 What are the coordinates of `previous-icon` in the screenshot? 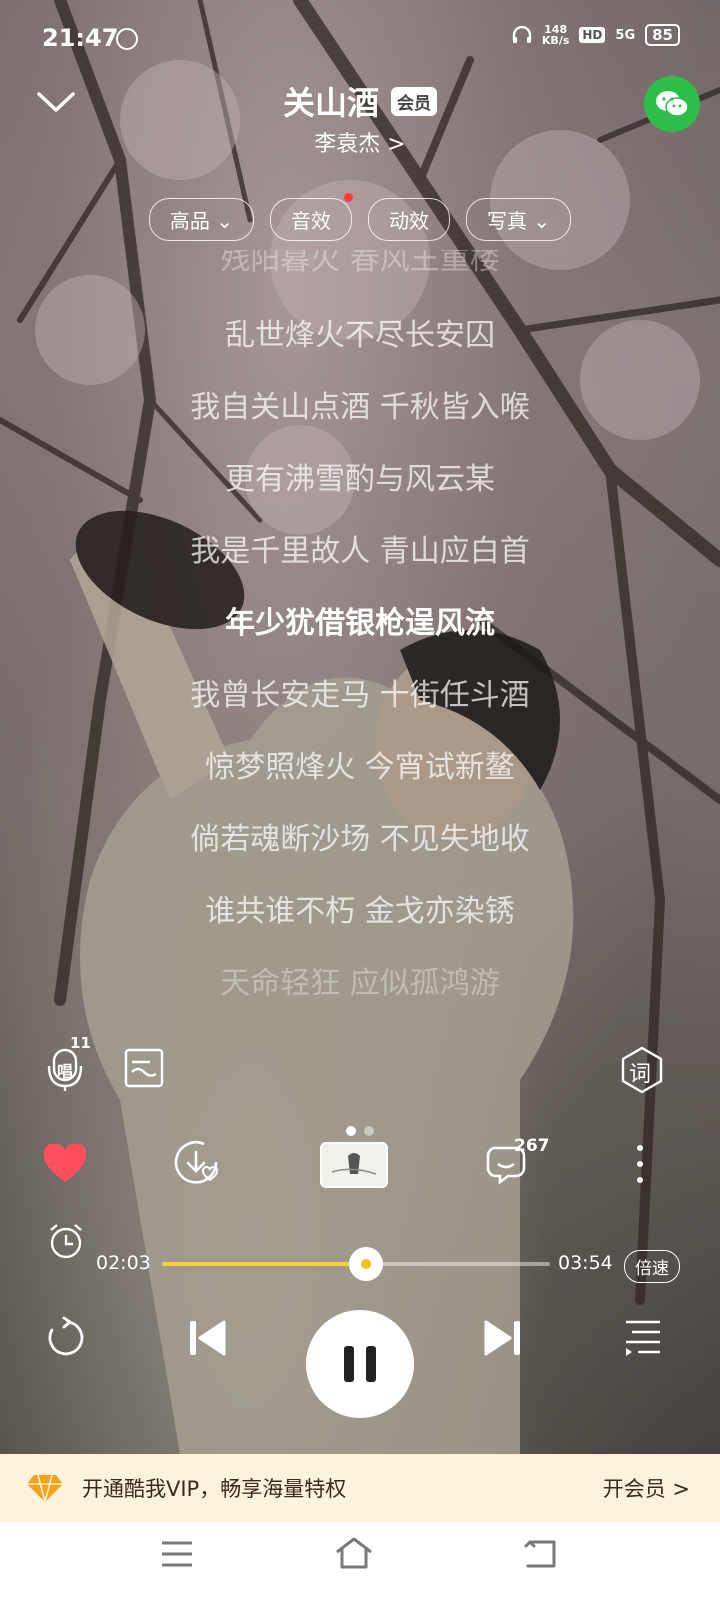 It's located at (208, 1338).